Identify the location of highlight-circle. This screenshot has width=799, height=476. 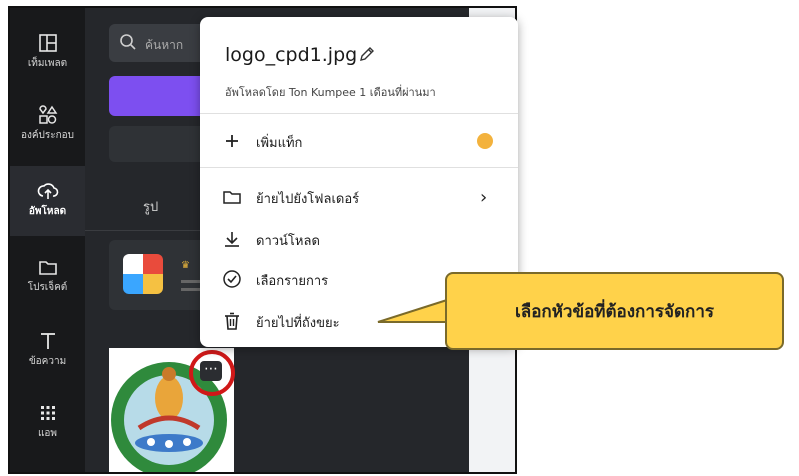
(212, 373).